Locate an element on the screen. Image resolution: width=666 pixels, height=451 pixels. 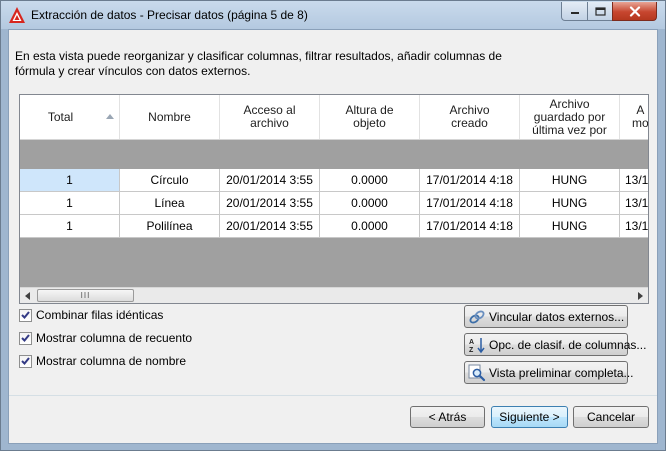
cancel-button: Cancelar is located at coordinates (611, 417).